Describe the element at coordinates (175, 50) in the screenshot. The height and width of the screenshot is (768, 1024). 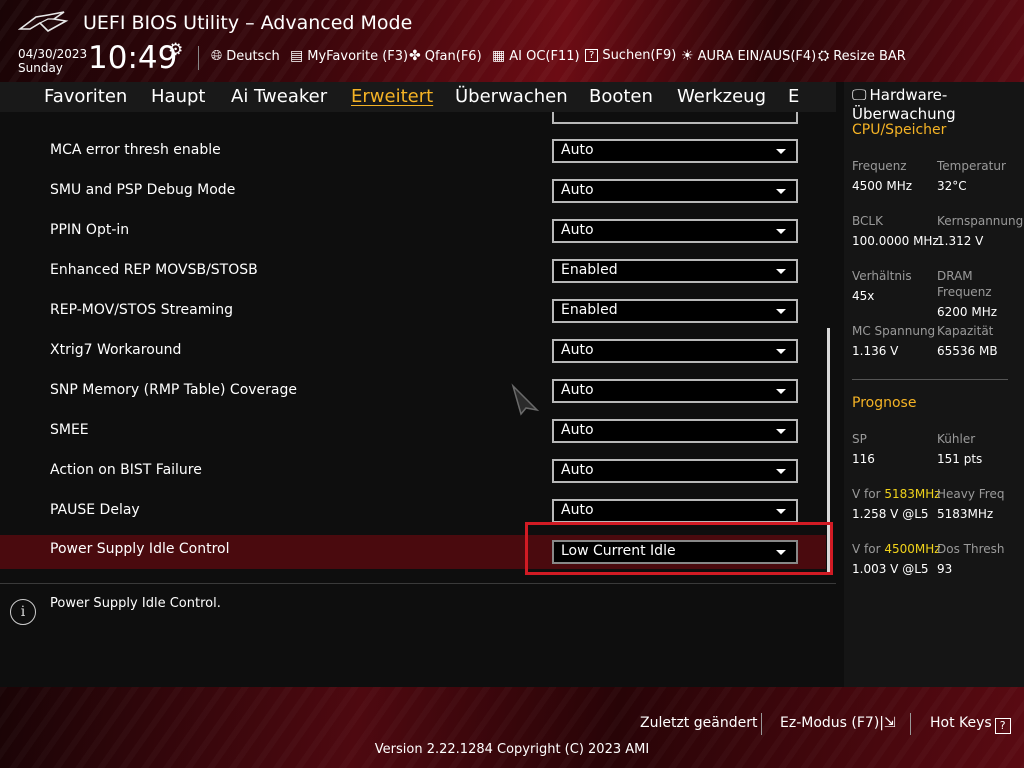
I see `clock-settings-gear-icon: ⚙` at that location.